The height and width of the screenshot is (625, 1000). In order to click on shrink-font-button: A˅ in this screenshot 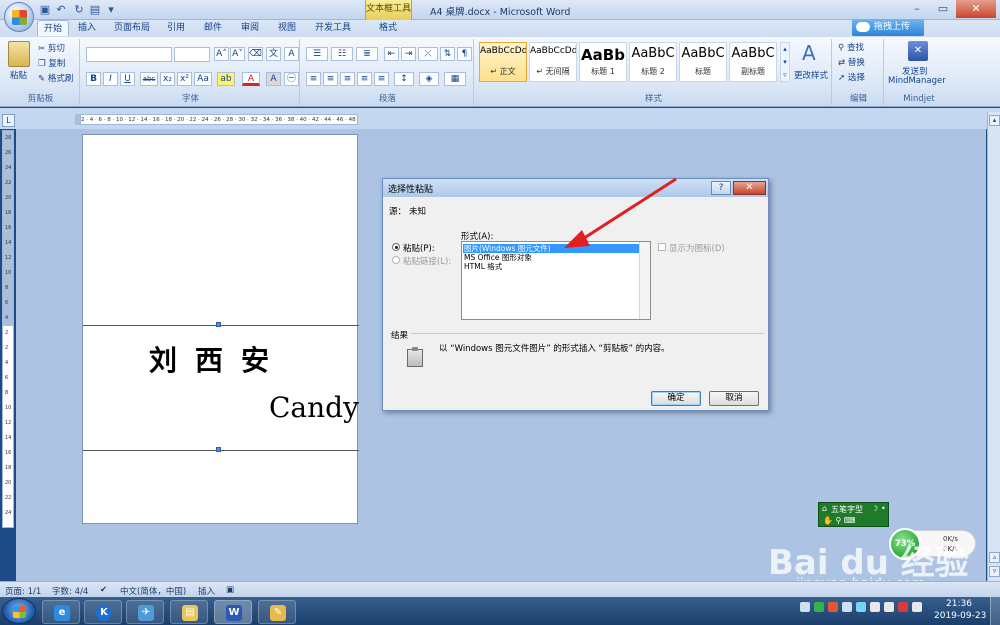, I will do `click(237, 54)`.